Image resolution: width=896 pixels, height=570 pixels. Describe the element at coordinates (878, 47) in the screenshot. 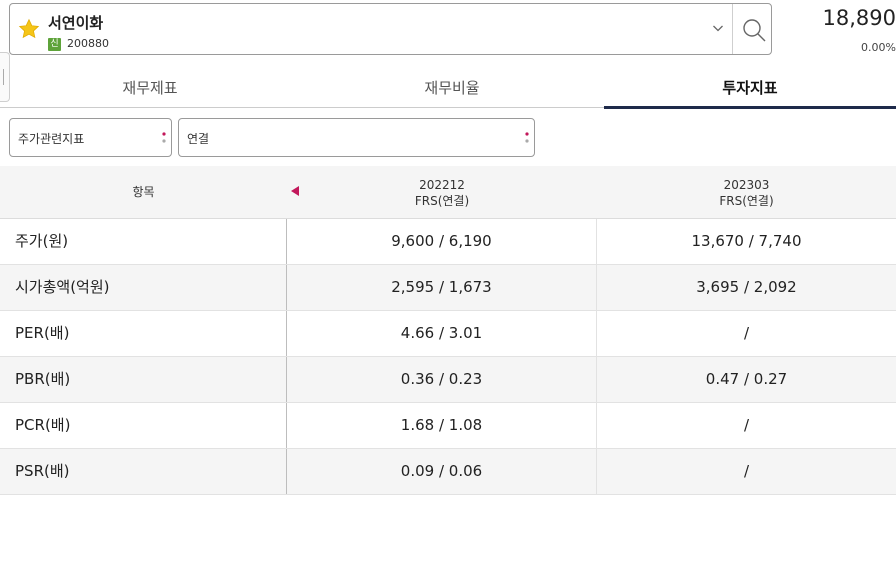

I see `price-change-rate: 0.00%` at that location.